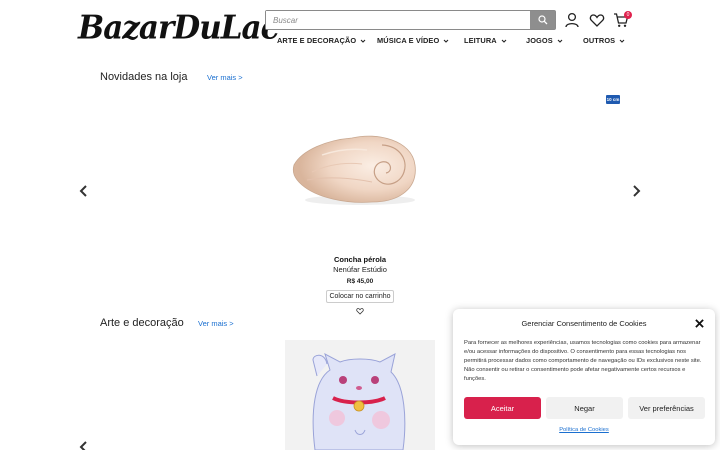 The width and height of the screenshot is (720, 450). Describe the element at coordinates (699, 323) in the screenshot. I see `close-icon` at that location.